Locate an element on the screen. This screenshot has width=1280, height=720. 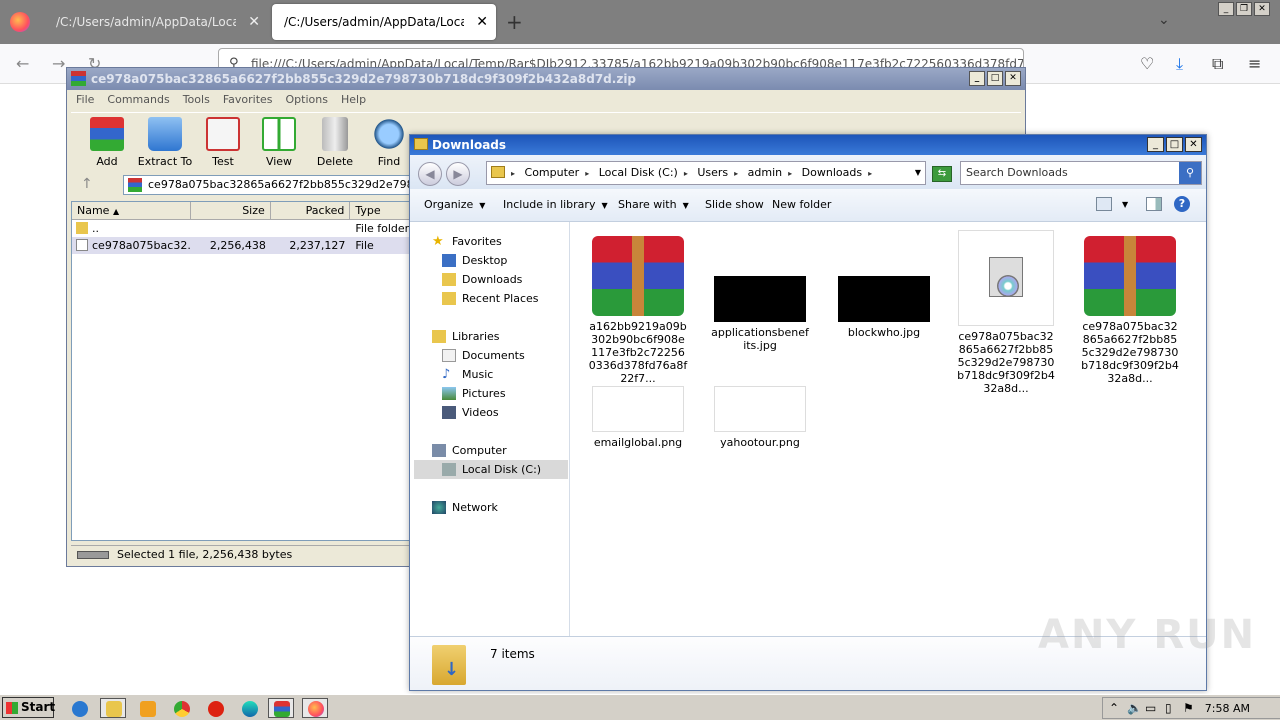
action-center-flag-icon: ⚑ is located at coordinates (1188, 708).